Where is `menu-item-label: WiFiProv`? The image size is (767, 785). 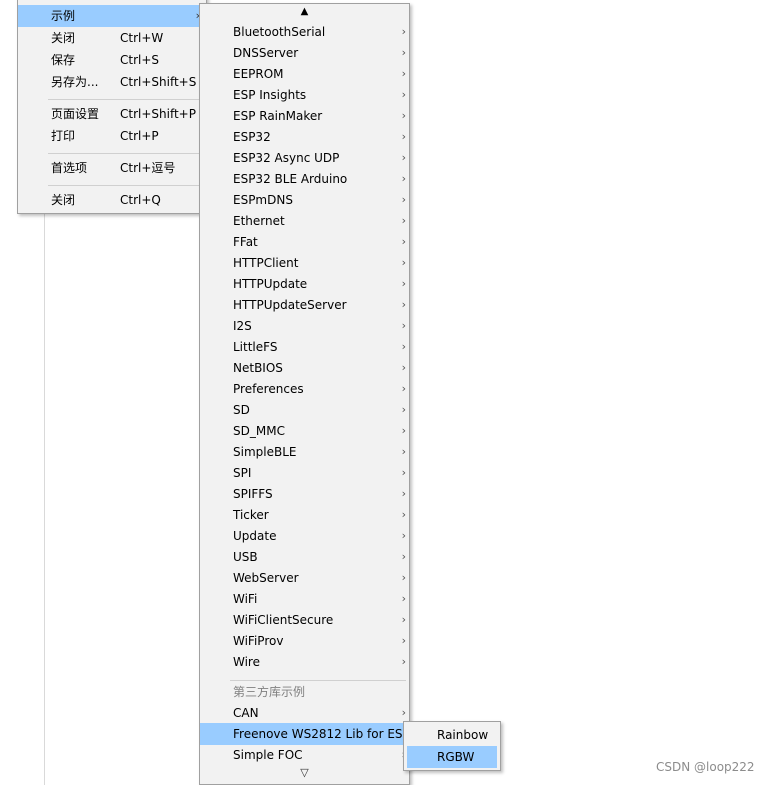
menu-item-label: WiFiProv is located at coordinates (258, 641).